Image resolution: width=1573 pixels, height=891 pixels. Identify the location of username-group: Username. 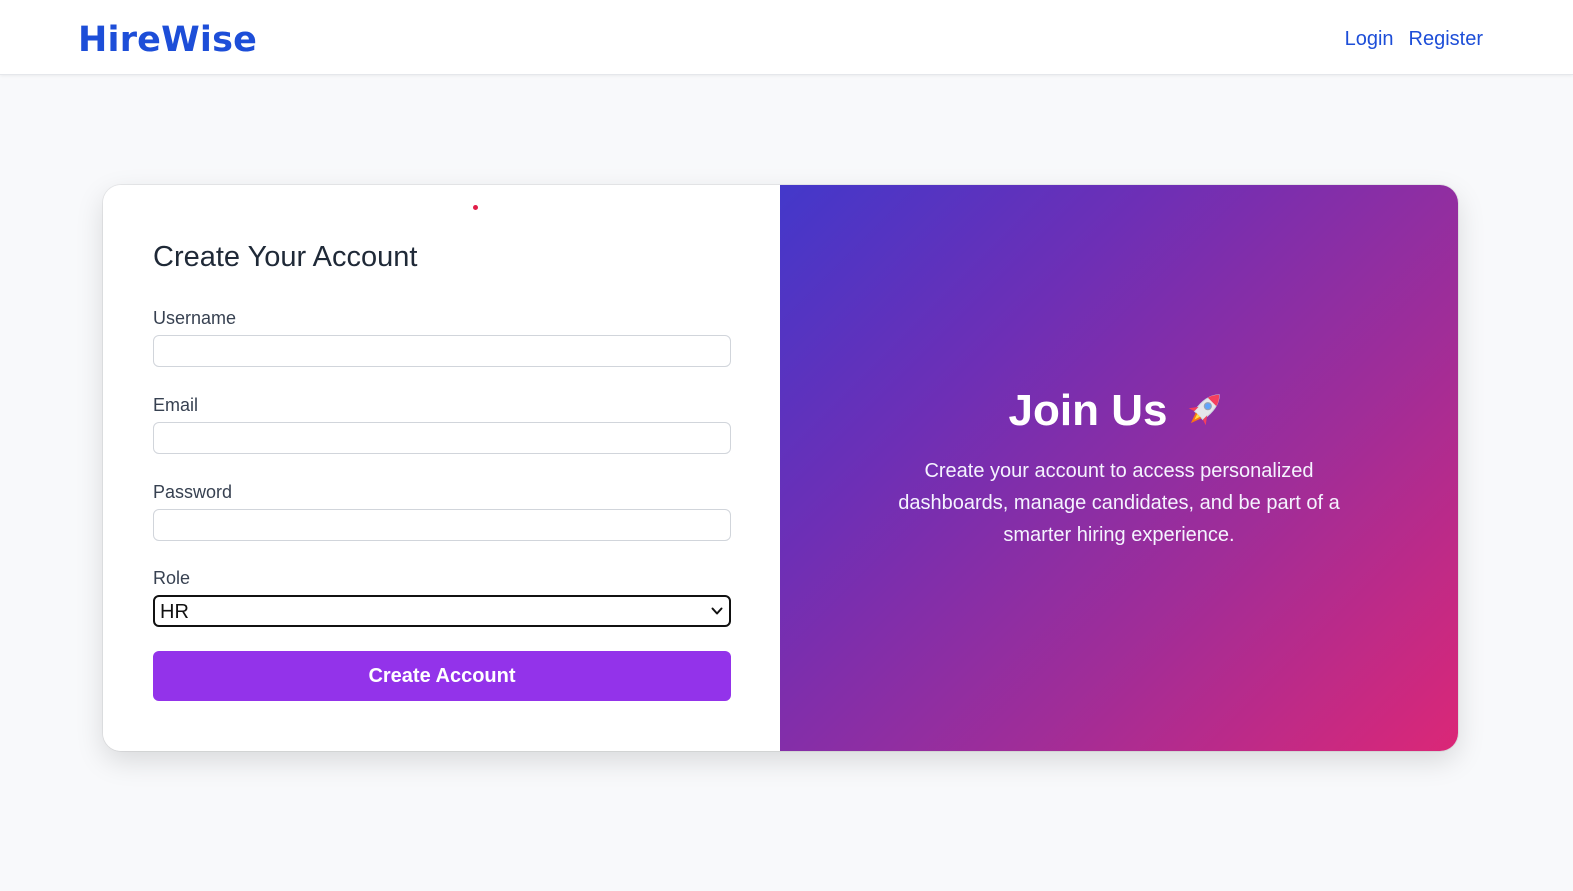
(442, 337).